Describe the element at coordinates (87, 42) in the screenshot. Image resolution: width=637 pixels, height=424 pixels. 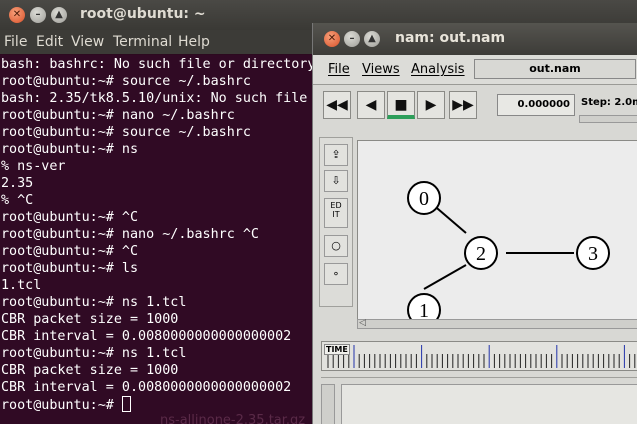
I see `menu-view: View` at that location.